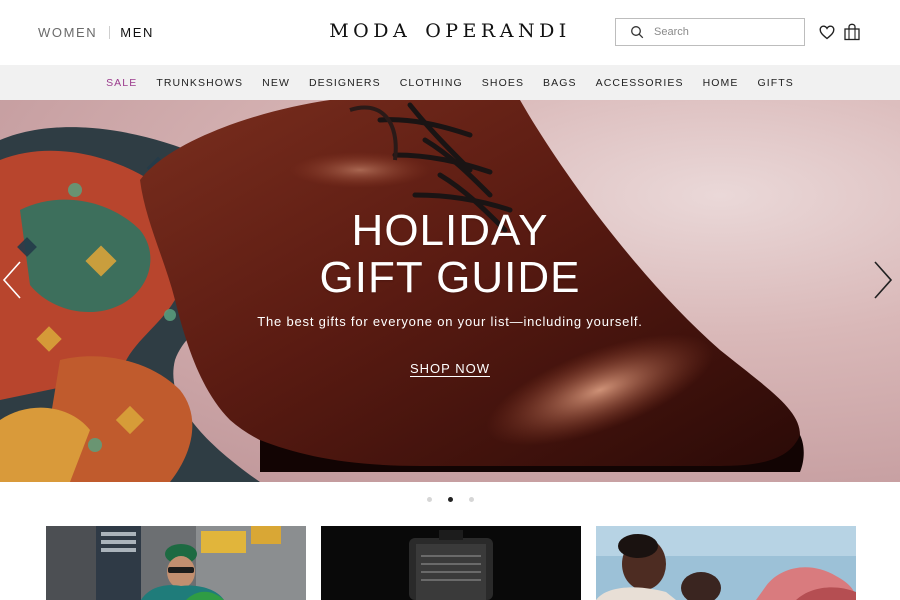 Image resolution: width=900 pixels, height=600 pixels. I want to click on logo-word-2: OPERANDI, so click(498, 31).